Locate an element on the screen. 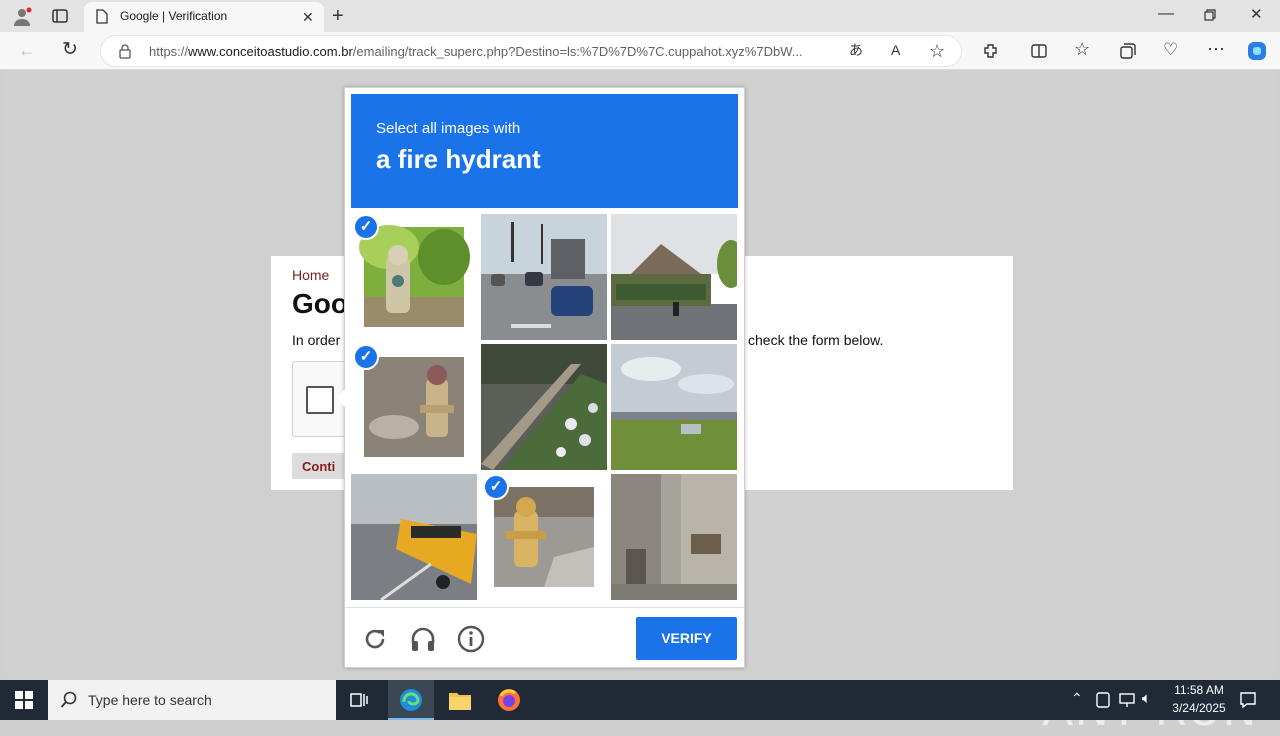 This screenshot has height=736, width=1280. read-aloud-icon: A is located at coordinates (895, 50).